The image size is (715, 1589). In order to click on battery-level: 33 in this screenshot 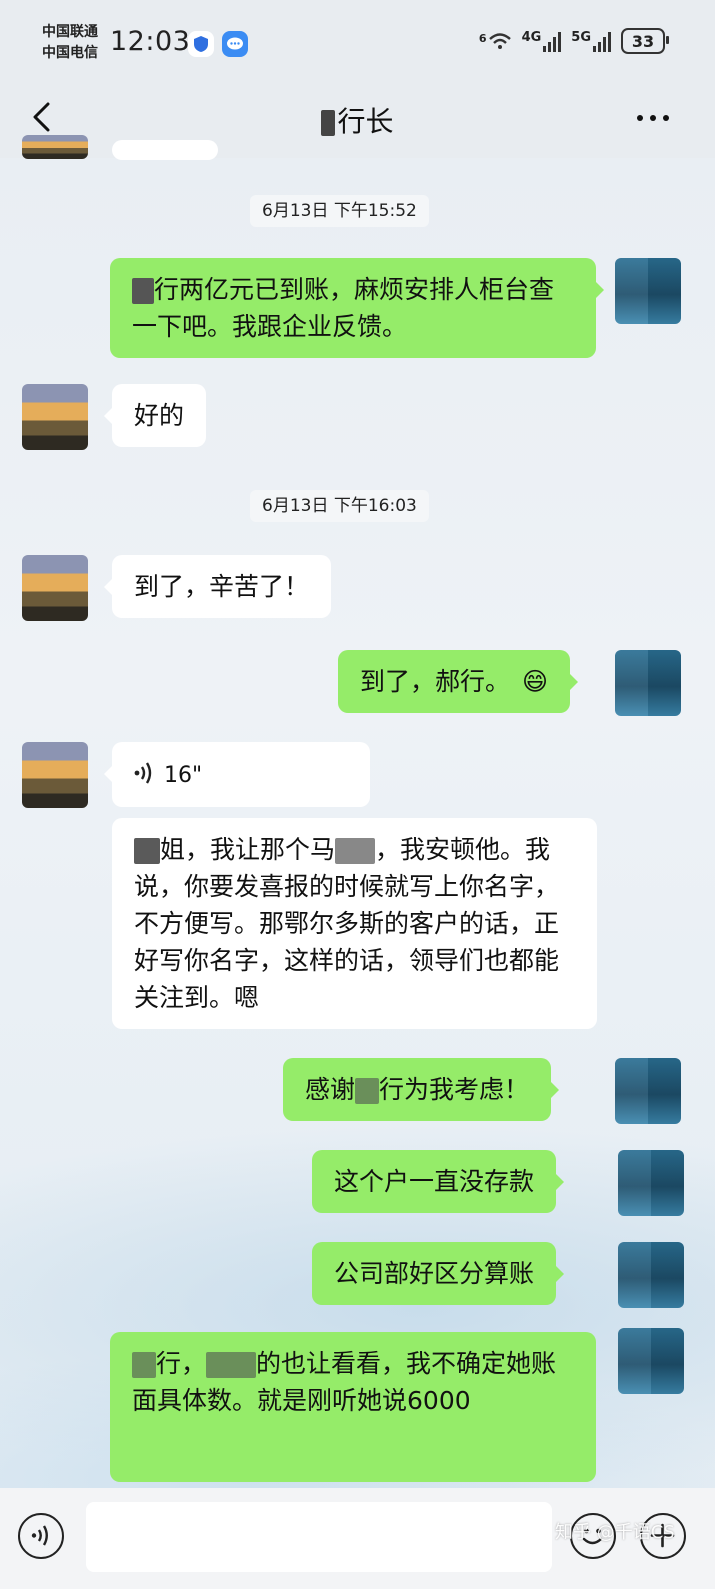, I will do `click(643, 41)`.